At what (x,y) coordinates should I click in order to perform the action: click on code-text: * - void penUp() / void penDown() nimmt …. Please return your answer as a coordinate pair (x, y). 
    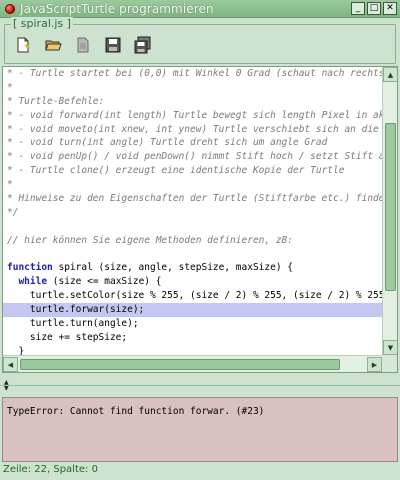
    Looking at the image, I should click on (194, 157).